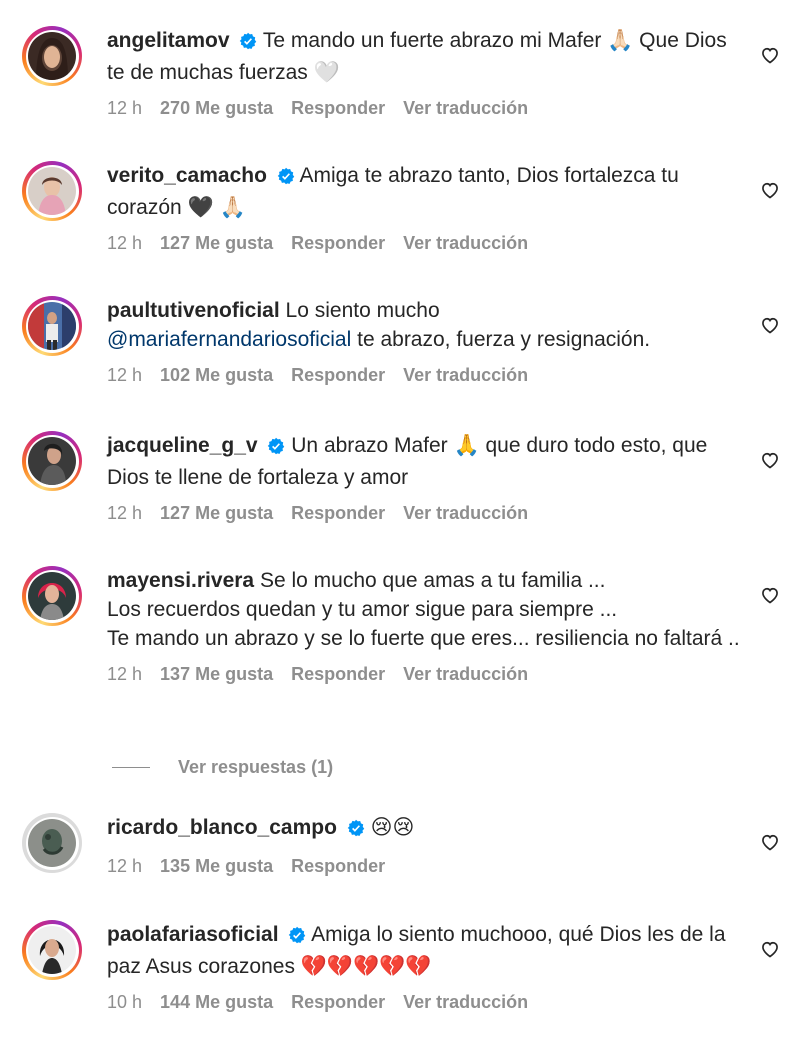  Describe the element at coordinates (216, 108) in the screenshot. I see `likes-count: 270 Me gusta` at that location.